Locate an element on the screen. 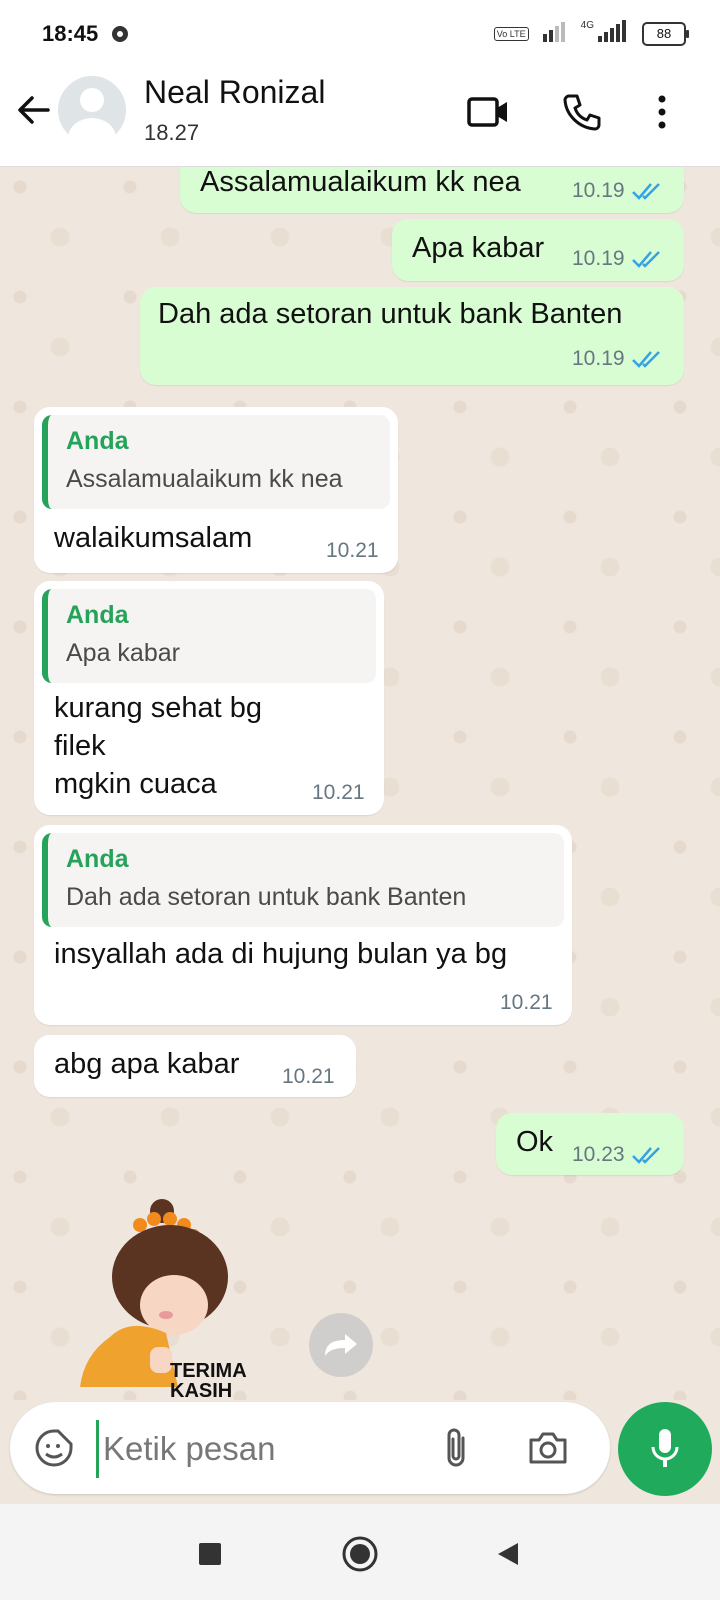 The height and width of the screenshot is (1600, 720). message-text: insyallah ada di hujung bulan ya bg is located at coordinates (281, 954).